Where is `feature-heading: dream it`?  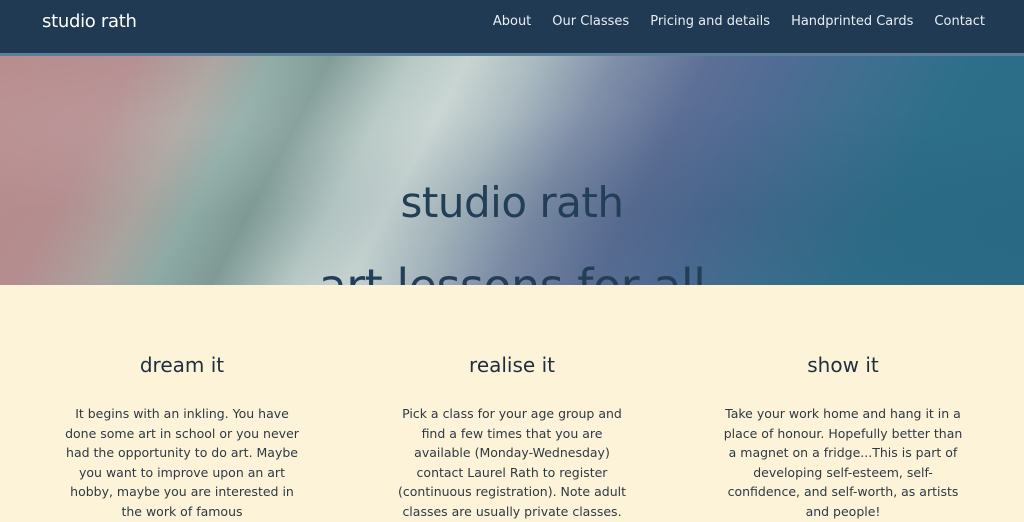
feature-heading: dream it is located at coordinates (182, 365).